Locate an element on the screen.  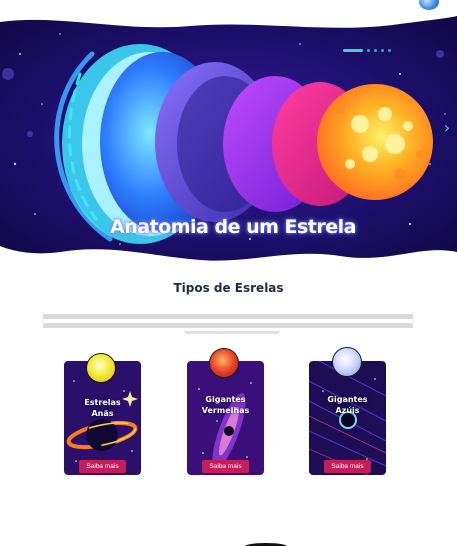
blue-giant-star-icon is located at coordinates (347, 362).